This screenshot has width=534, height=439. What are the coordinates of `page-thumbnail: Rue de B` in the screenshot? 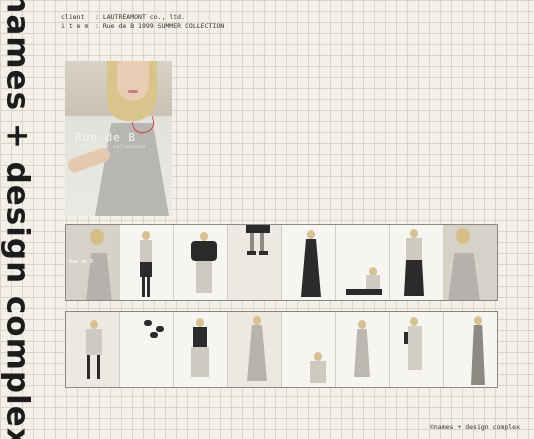 It's located at (93, 262).